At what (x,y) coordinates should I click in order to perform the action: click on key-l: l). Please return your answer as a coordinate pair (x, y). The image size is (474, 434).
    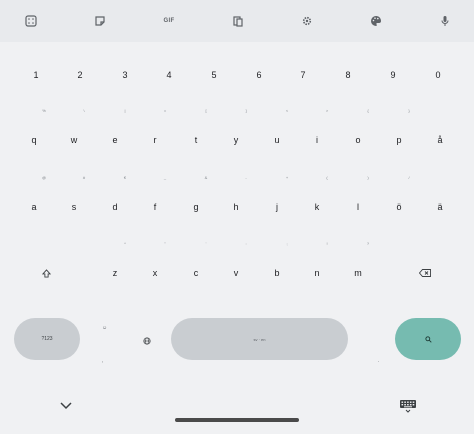
    Looking at the image, I should click on (358, 206).